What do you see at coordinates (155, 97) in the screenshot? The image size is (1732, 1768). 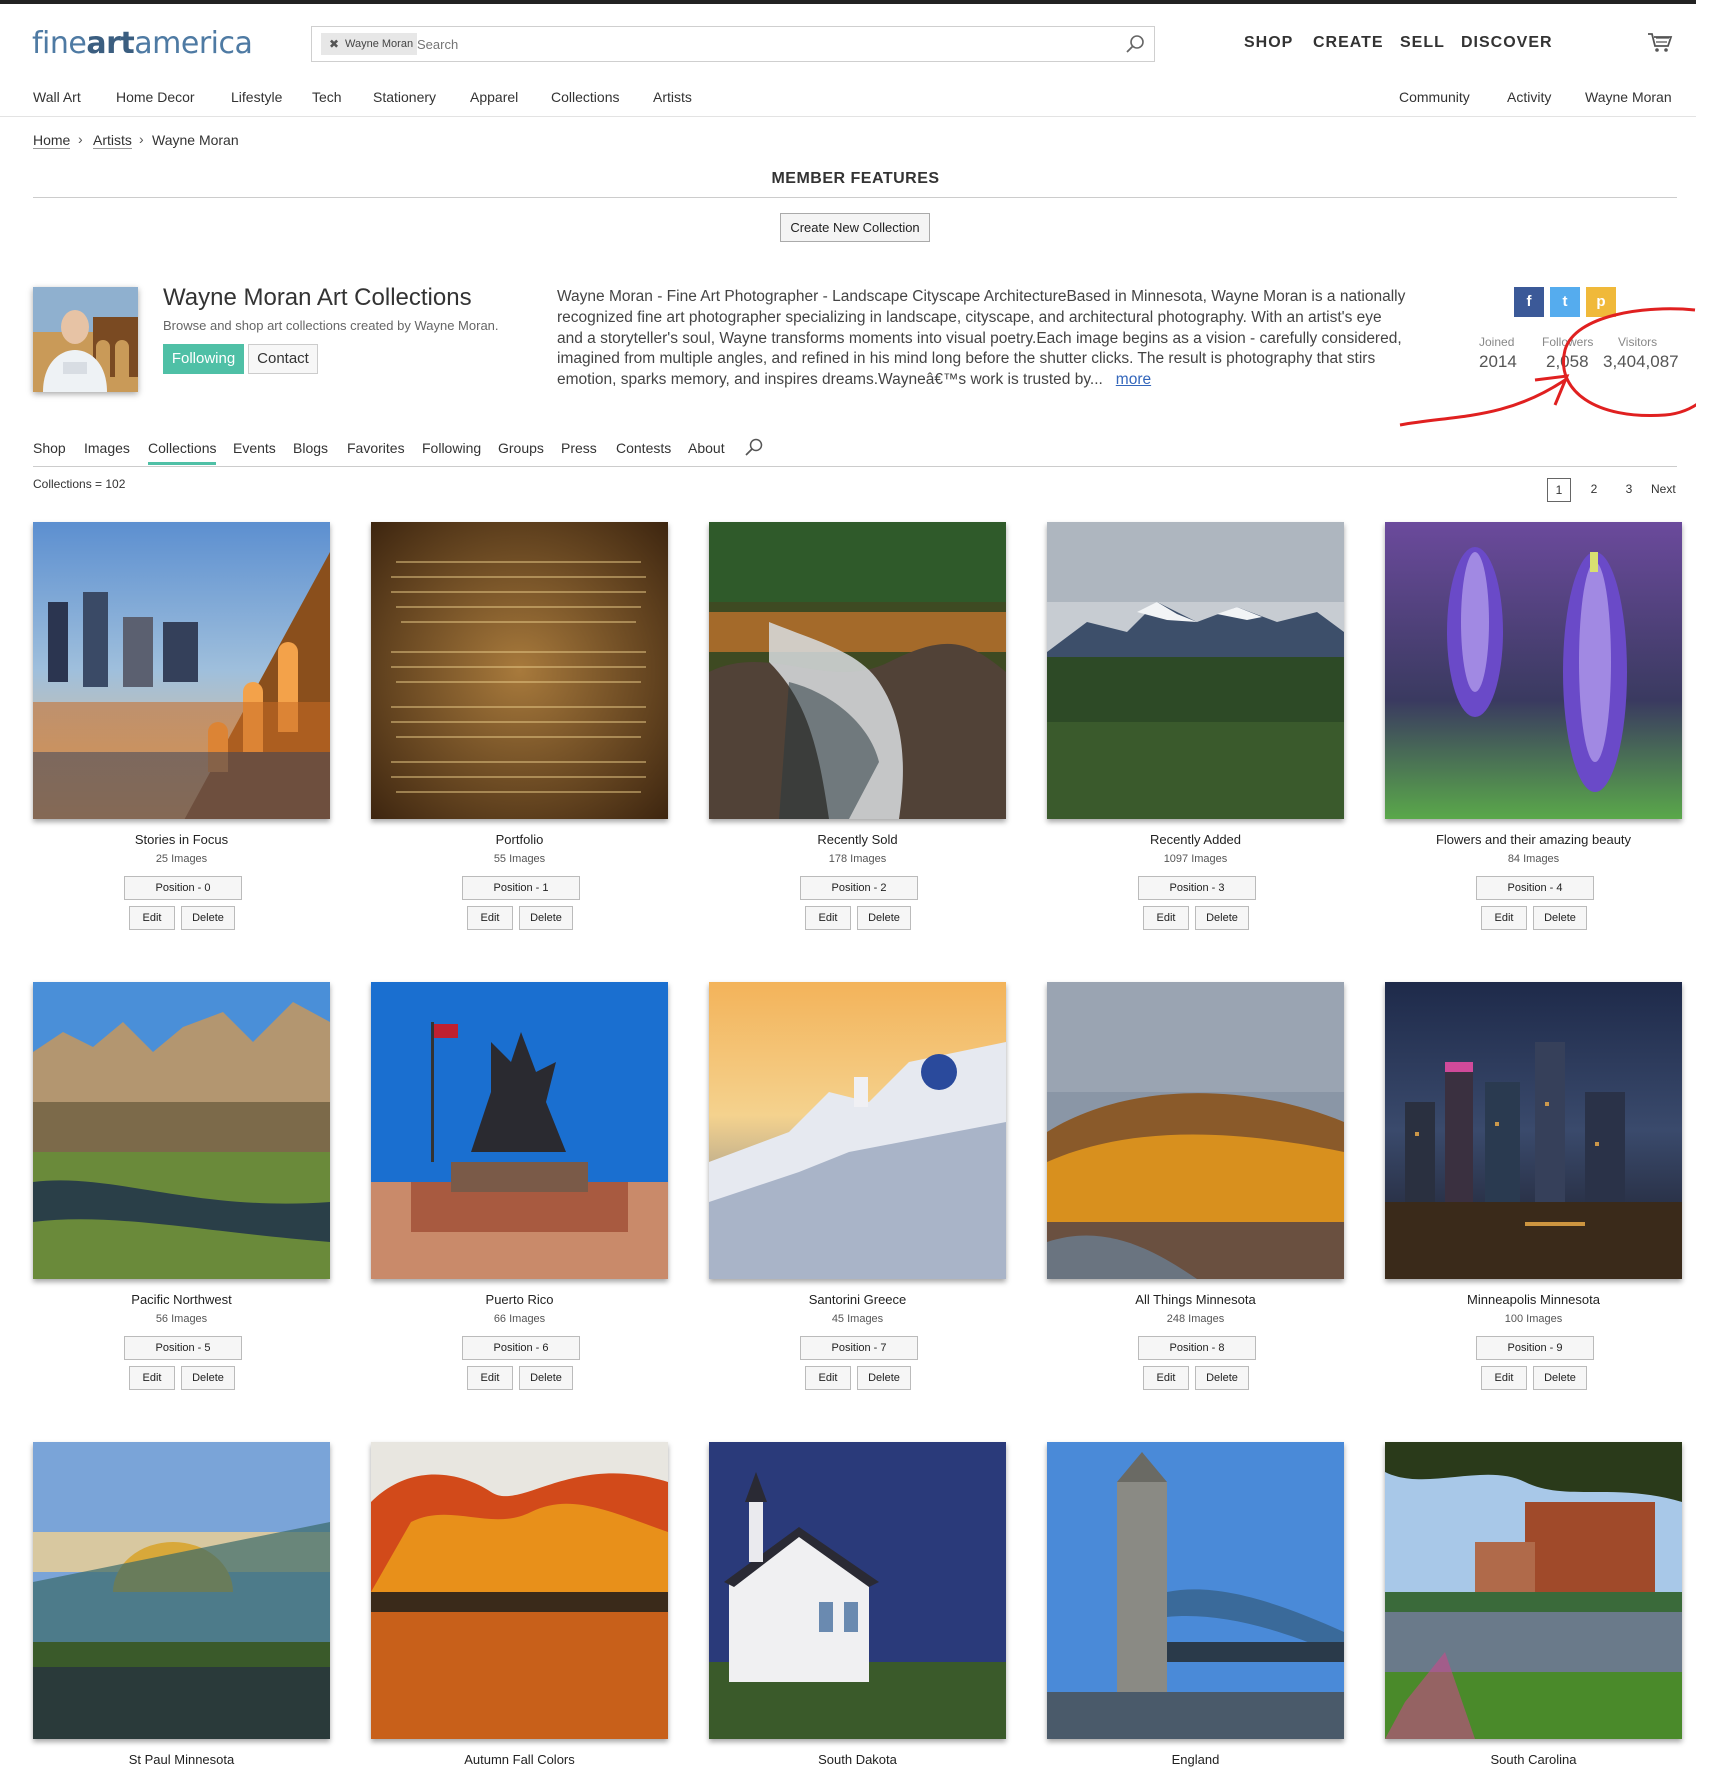 I see `cat-home-decor: Home Decor` at bounding box center [155, 97].